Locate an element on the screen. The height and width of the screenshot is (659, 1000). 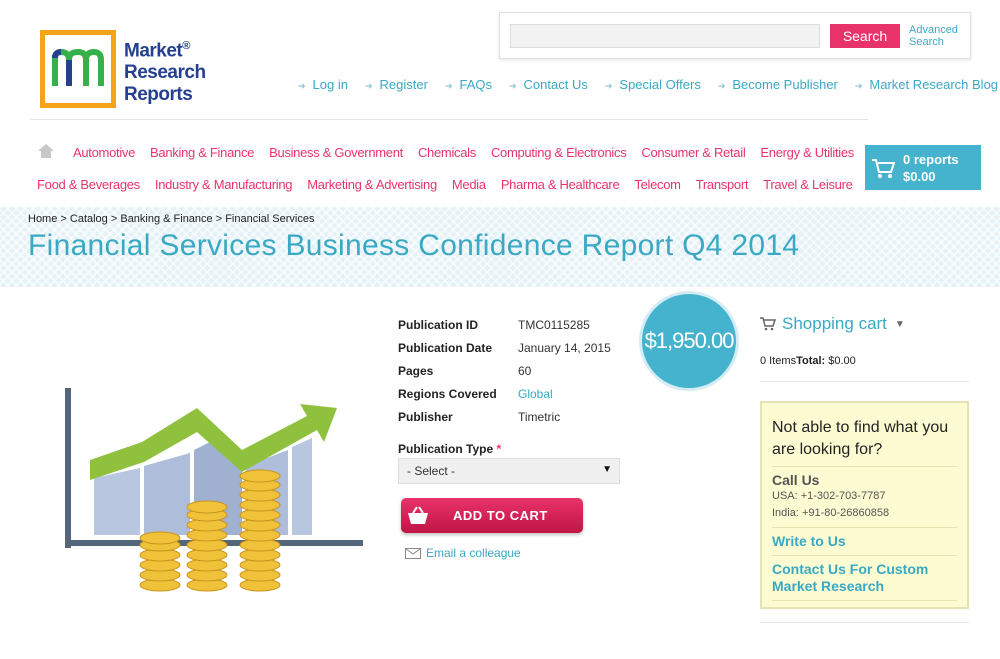
nav-chemicals: Chemicals is located at coordinates (447, 152).